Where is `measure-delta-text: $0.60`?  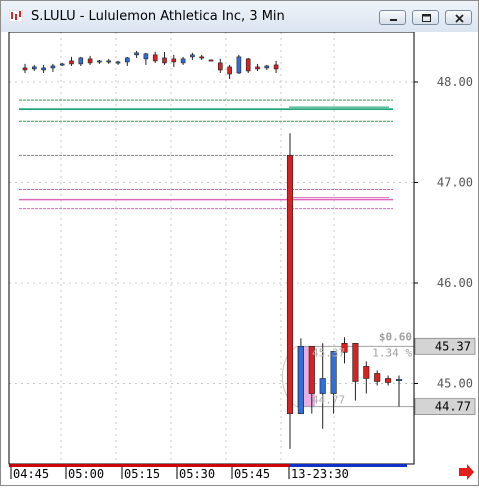
measure-delta-text: $0.60 is located at coordinates (395, 336).